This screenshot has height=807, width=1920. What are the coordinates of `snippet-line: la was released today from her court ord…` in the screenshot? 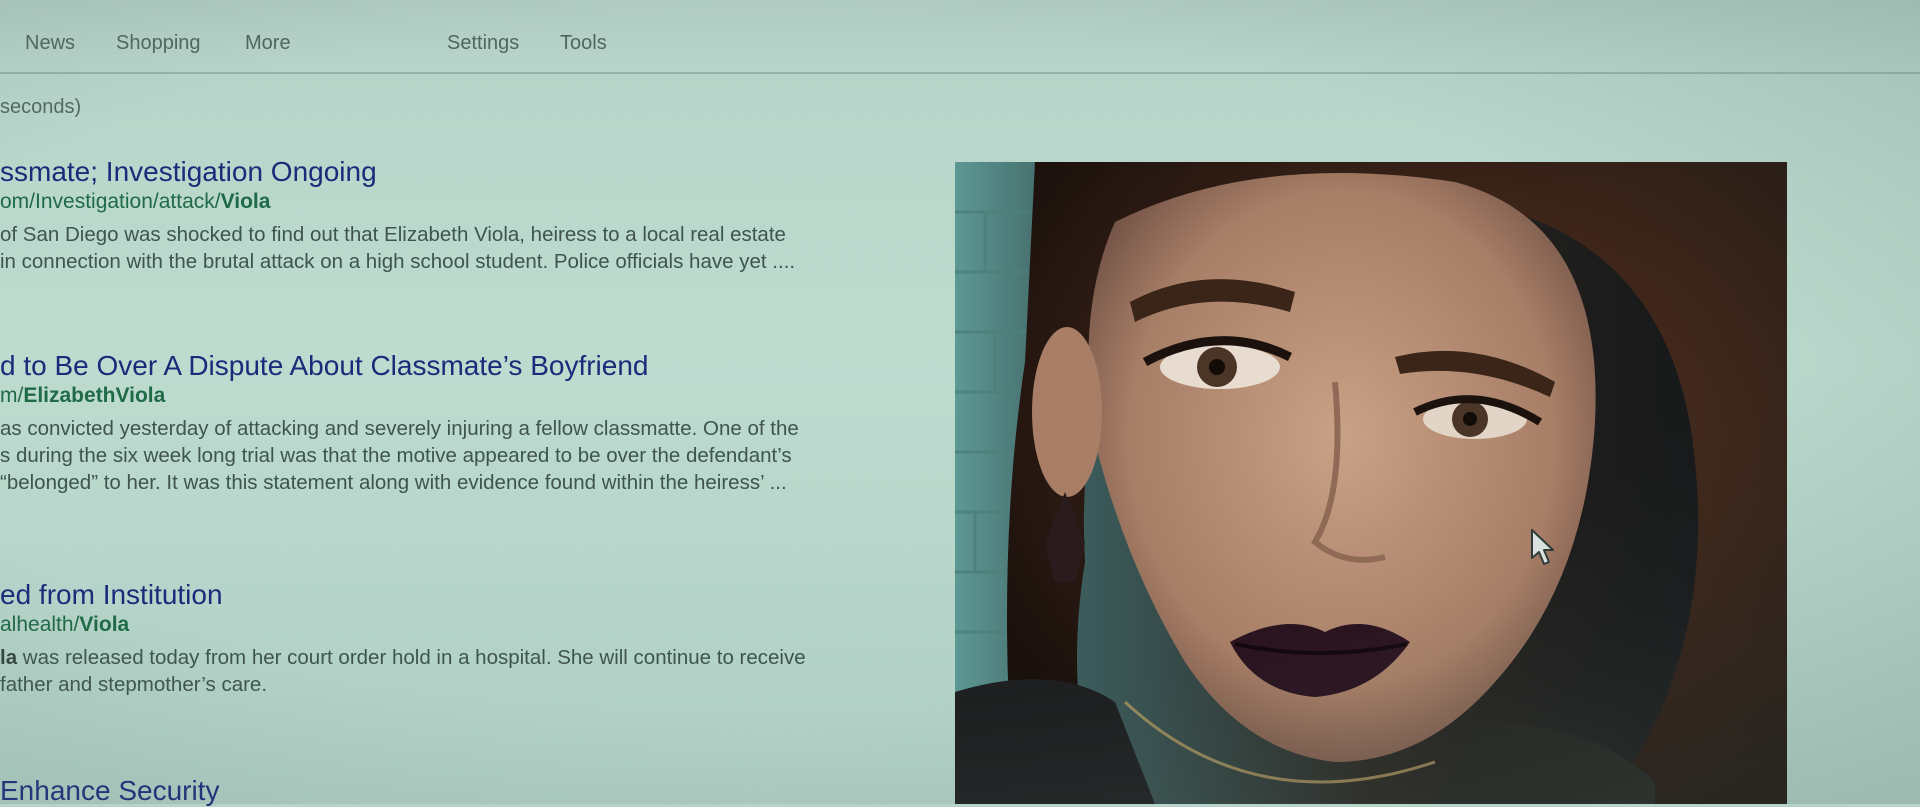 It's located at (420, 657).